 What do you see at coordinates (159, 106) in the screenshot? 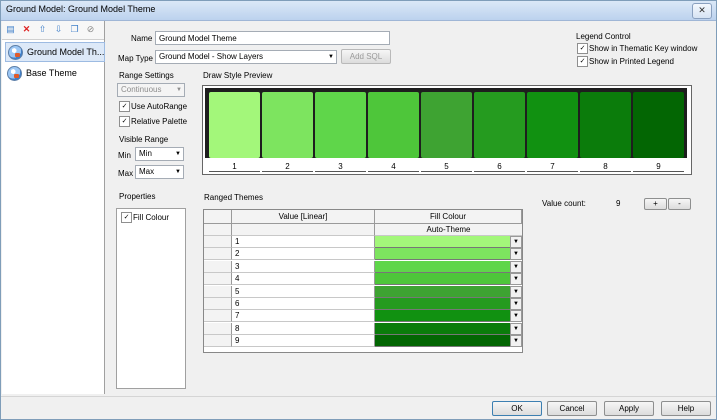
I see `use-autorange-label: Use AutoRange` at bounding box center [159, 106].